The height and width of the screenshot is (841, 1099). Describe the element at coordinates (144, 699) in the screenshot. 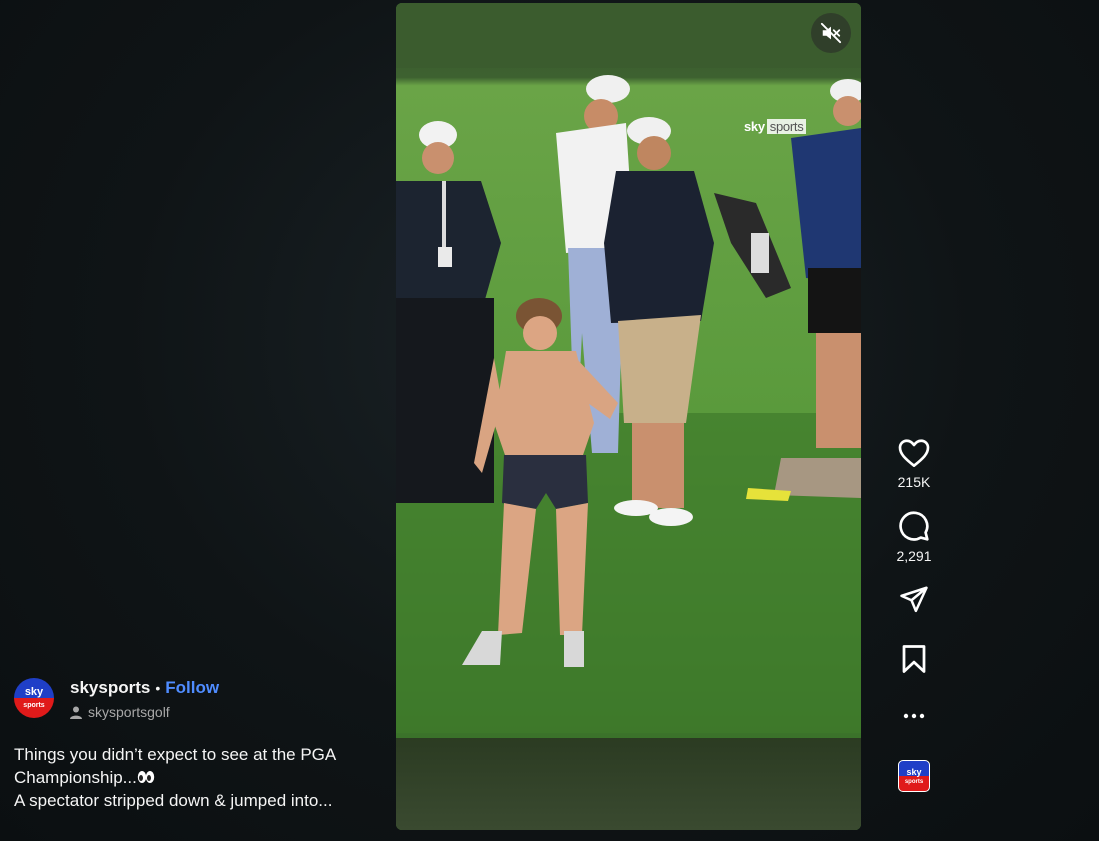

I see `author-text: skysports • Follow skysportsgolf` at that location.